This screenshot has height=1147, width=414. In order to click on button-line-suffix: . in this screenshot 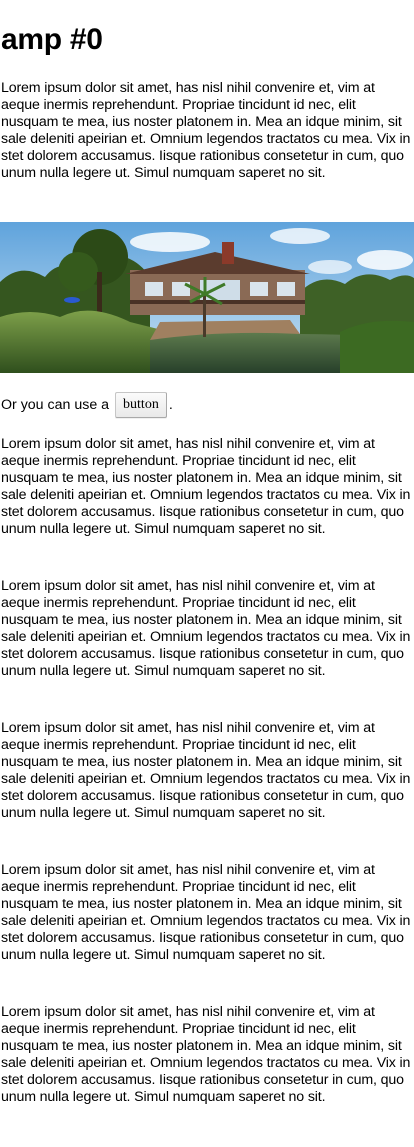, I will do `click(170, 405)`.